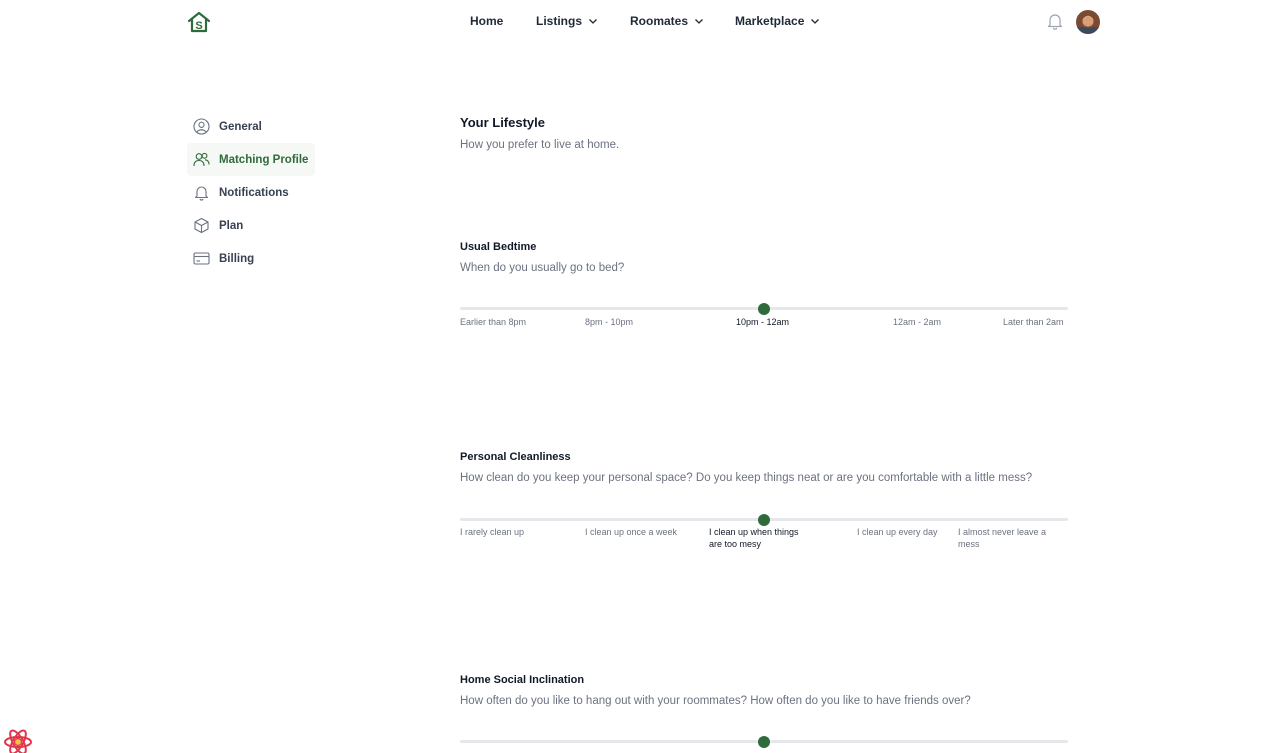  I want to click on sidebar-item-label: Notifications, so click(254, 192).